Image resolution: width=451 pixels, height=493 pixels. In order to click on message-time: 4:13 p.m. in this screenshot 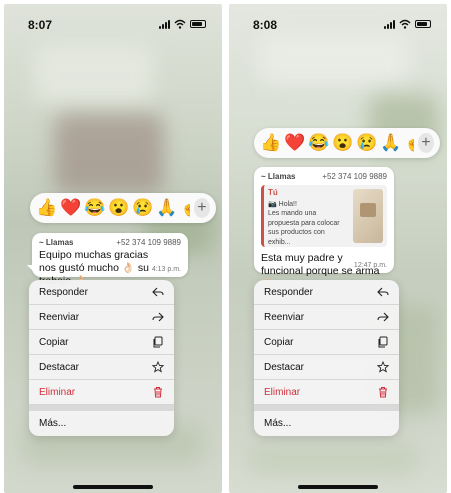, I will do `click(166, 269)`.